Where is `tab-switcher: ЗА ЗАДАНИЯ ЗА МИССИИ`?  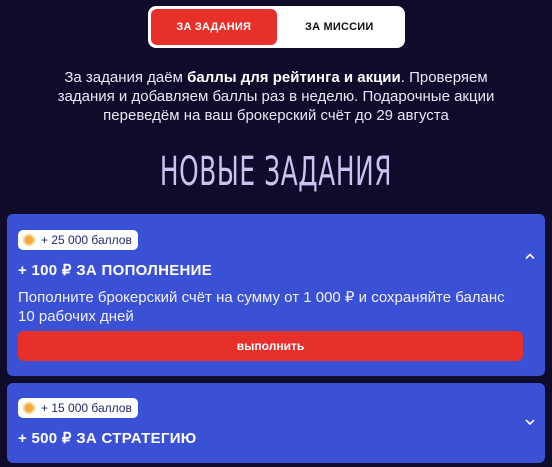
tab-switcher: ЗА ЗАДАНИЯ ЗА МИССИИ is located at coordinates (276, 27).